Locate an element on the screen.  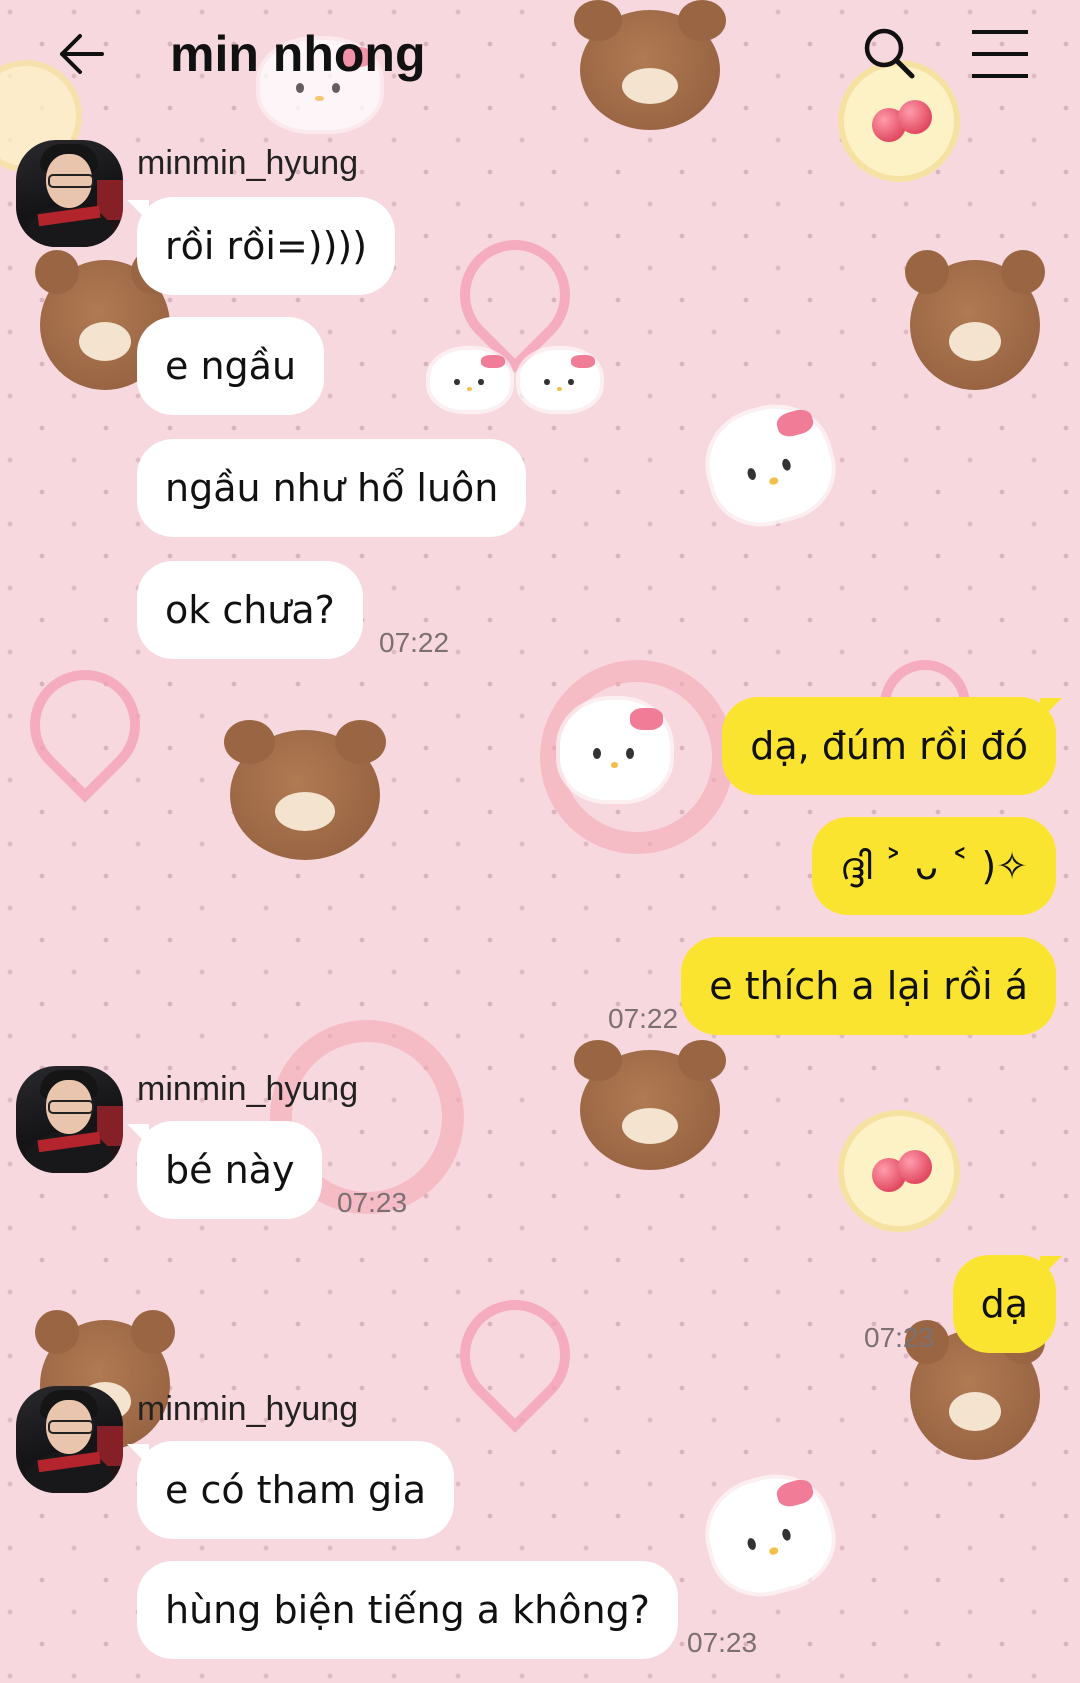
message-bubble: e có tham gia is located at coordinates (296, 1490).